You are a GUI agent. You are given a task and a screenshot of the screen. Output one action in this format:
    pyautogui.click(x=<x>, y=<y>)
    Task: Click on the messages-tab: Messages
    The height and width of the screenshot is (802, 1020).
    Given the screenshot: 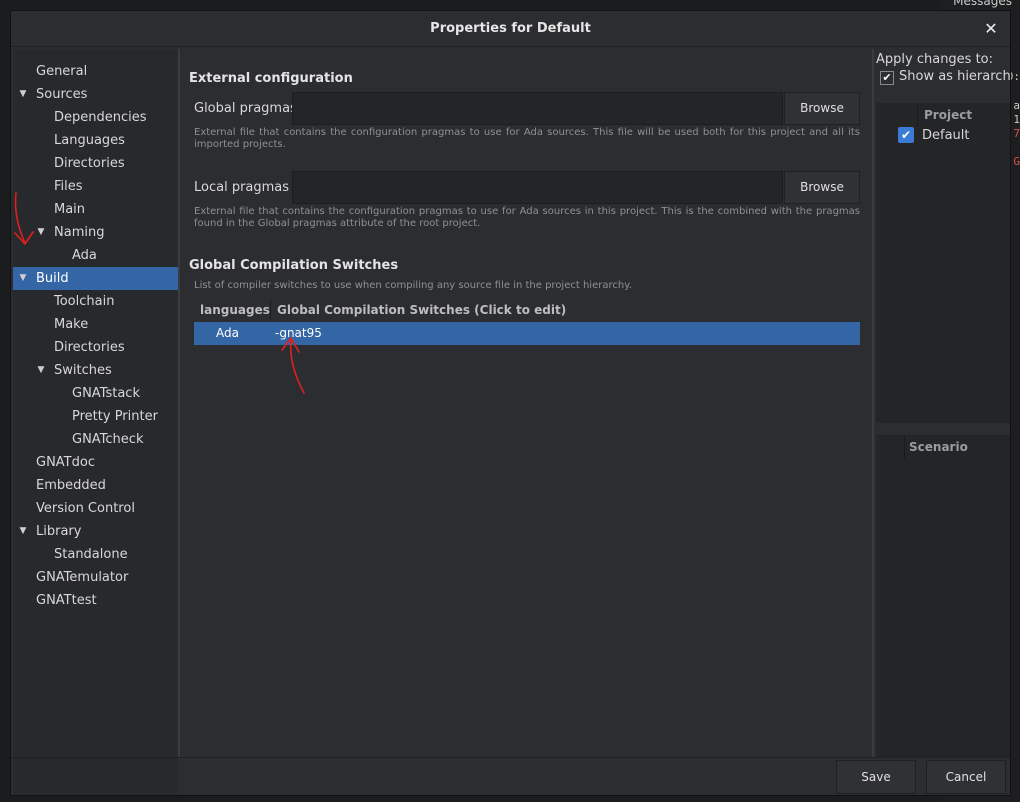 What is the action you would take?
    pyautogui.click(x=982, y=4)
    